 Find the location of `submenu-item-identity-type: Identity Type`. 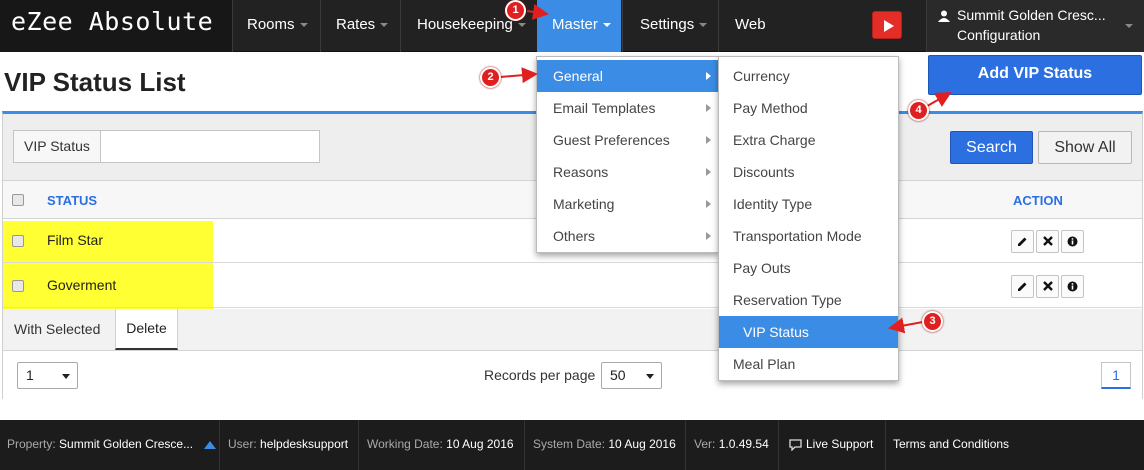

submenu-item-identity-type: Identity Type is located at coordinates (808, 204).